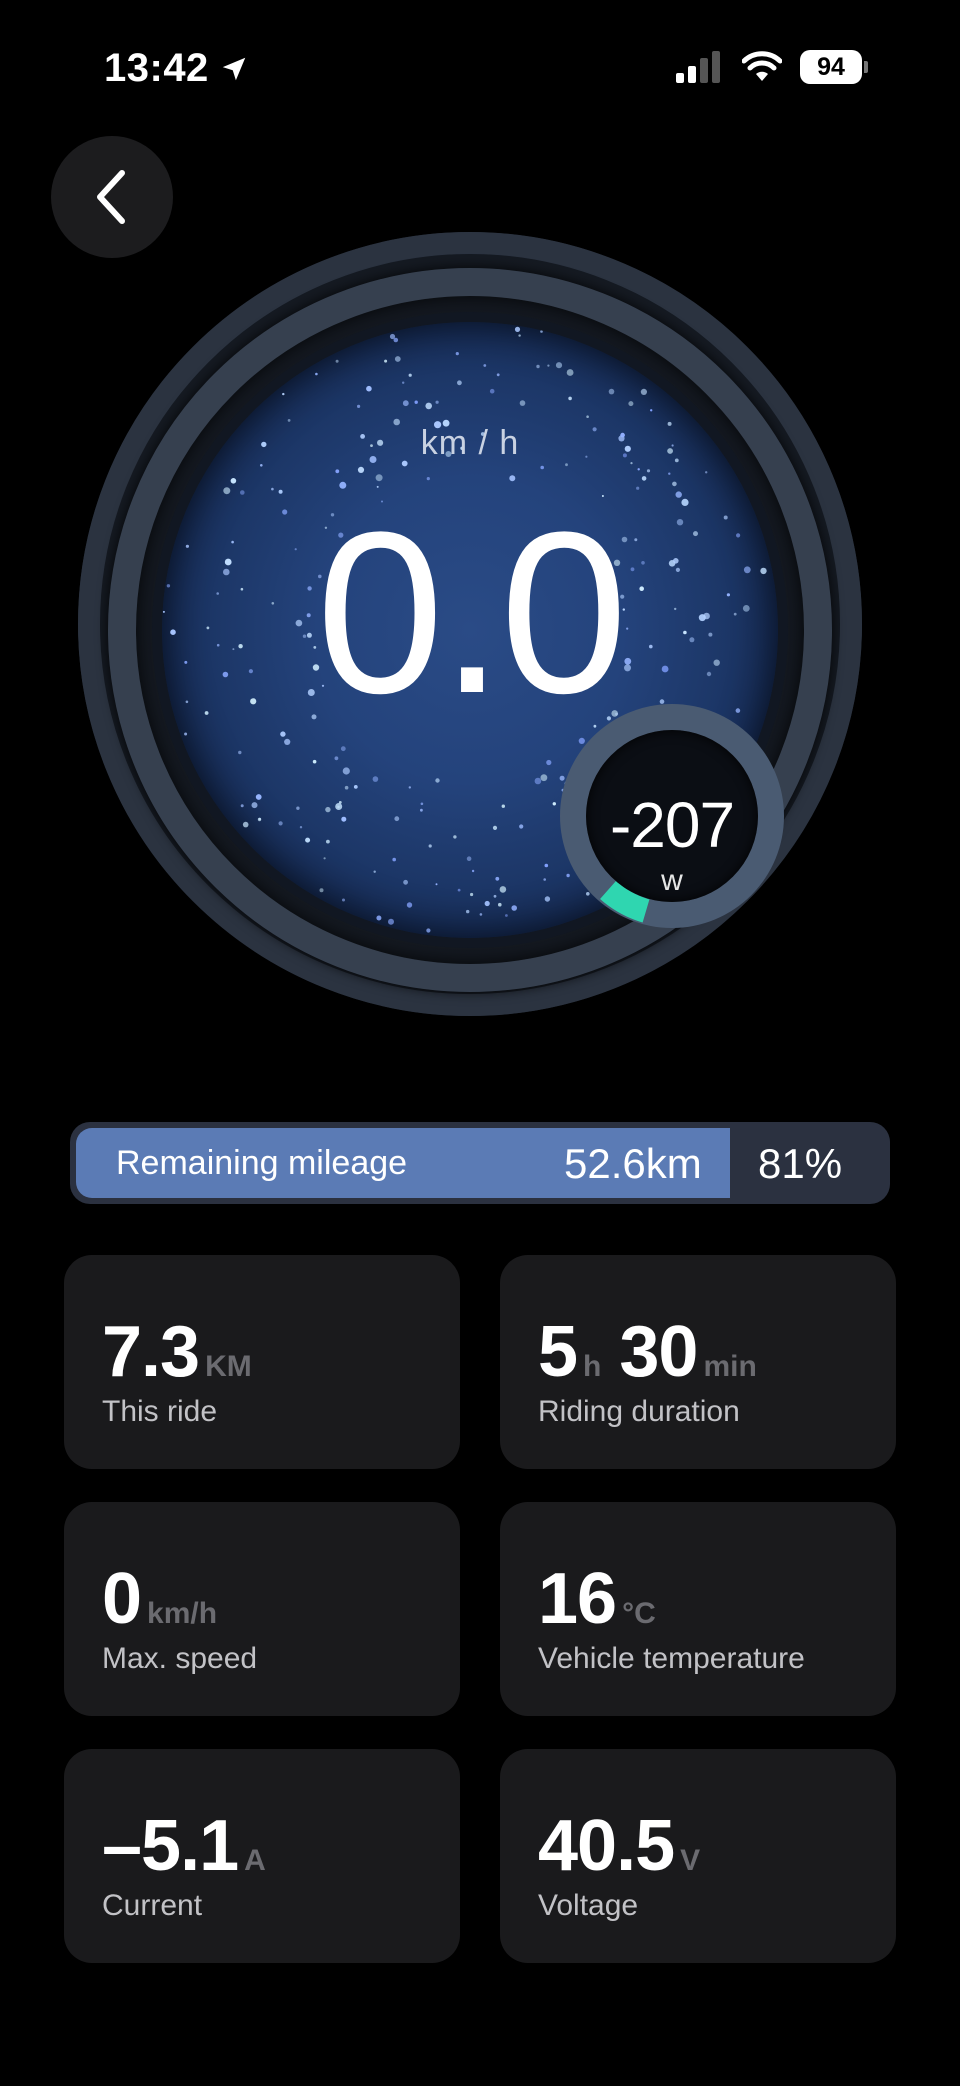  Describe the element at coordinates (472, 612) in the screenshot. I see `speed-value: 0.0` at that location.